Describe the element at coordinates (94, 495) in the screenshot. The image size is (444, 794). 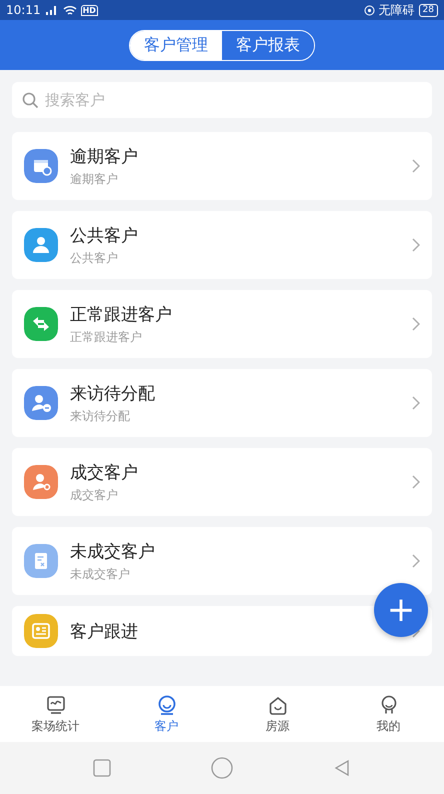
I see `category-subtitle: 成交客户` at that location.